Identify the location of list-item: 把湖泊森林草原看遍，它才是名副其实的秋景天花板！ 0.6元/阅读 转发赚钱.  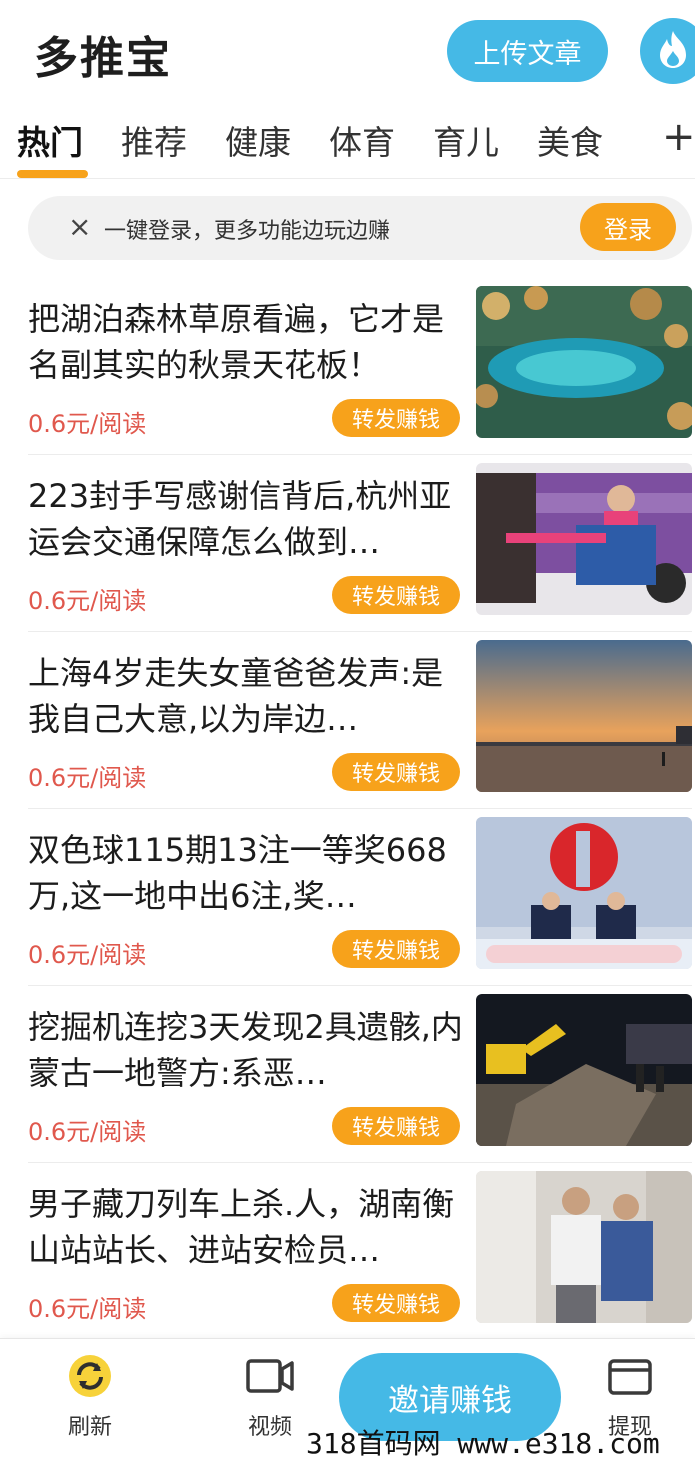
(347, 379).